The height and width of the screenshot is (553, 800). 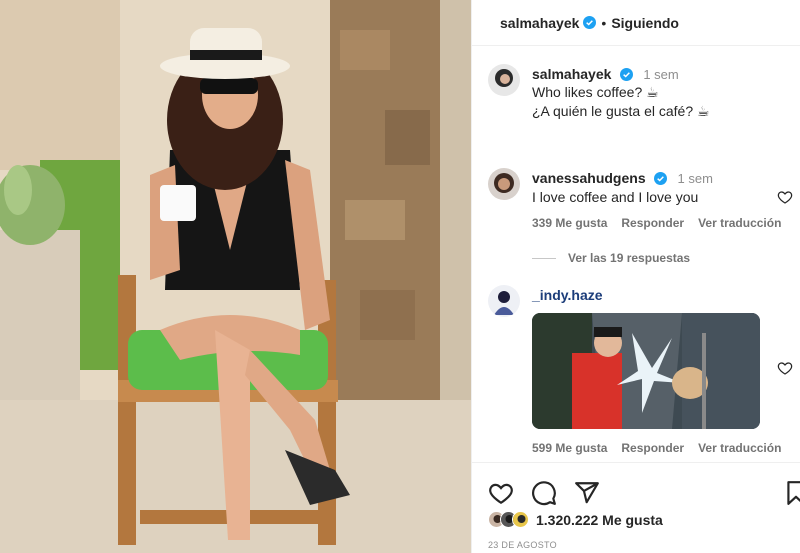 I want to click on comment-2-translate-button: Ver traducción, so click(x=739, y=448).